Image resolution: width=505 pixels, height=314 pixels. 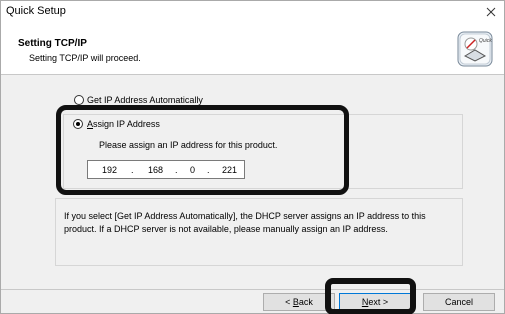 I want to click on page-title: Setting TCP/IP, so click(x=52, y=43).